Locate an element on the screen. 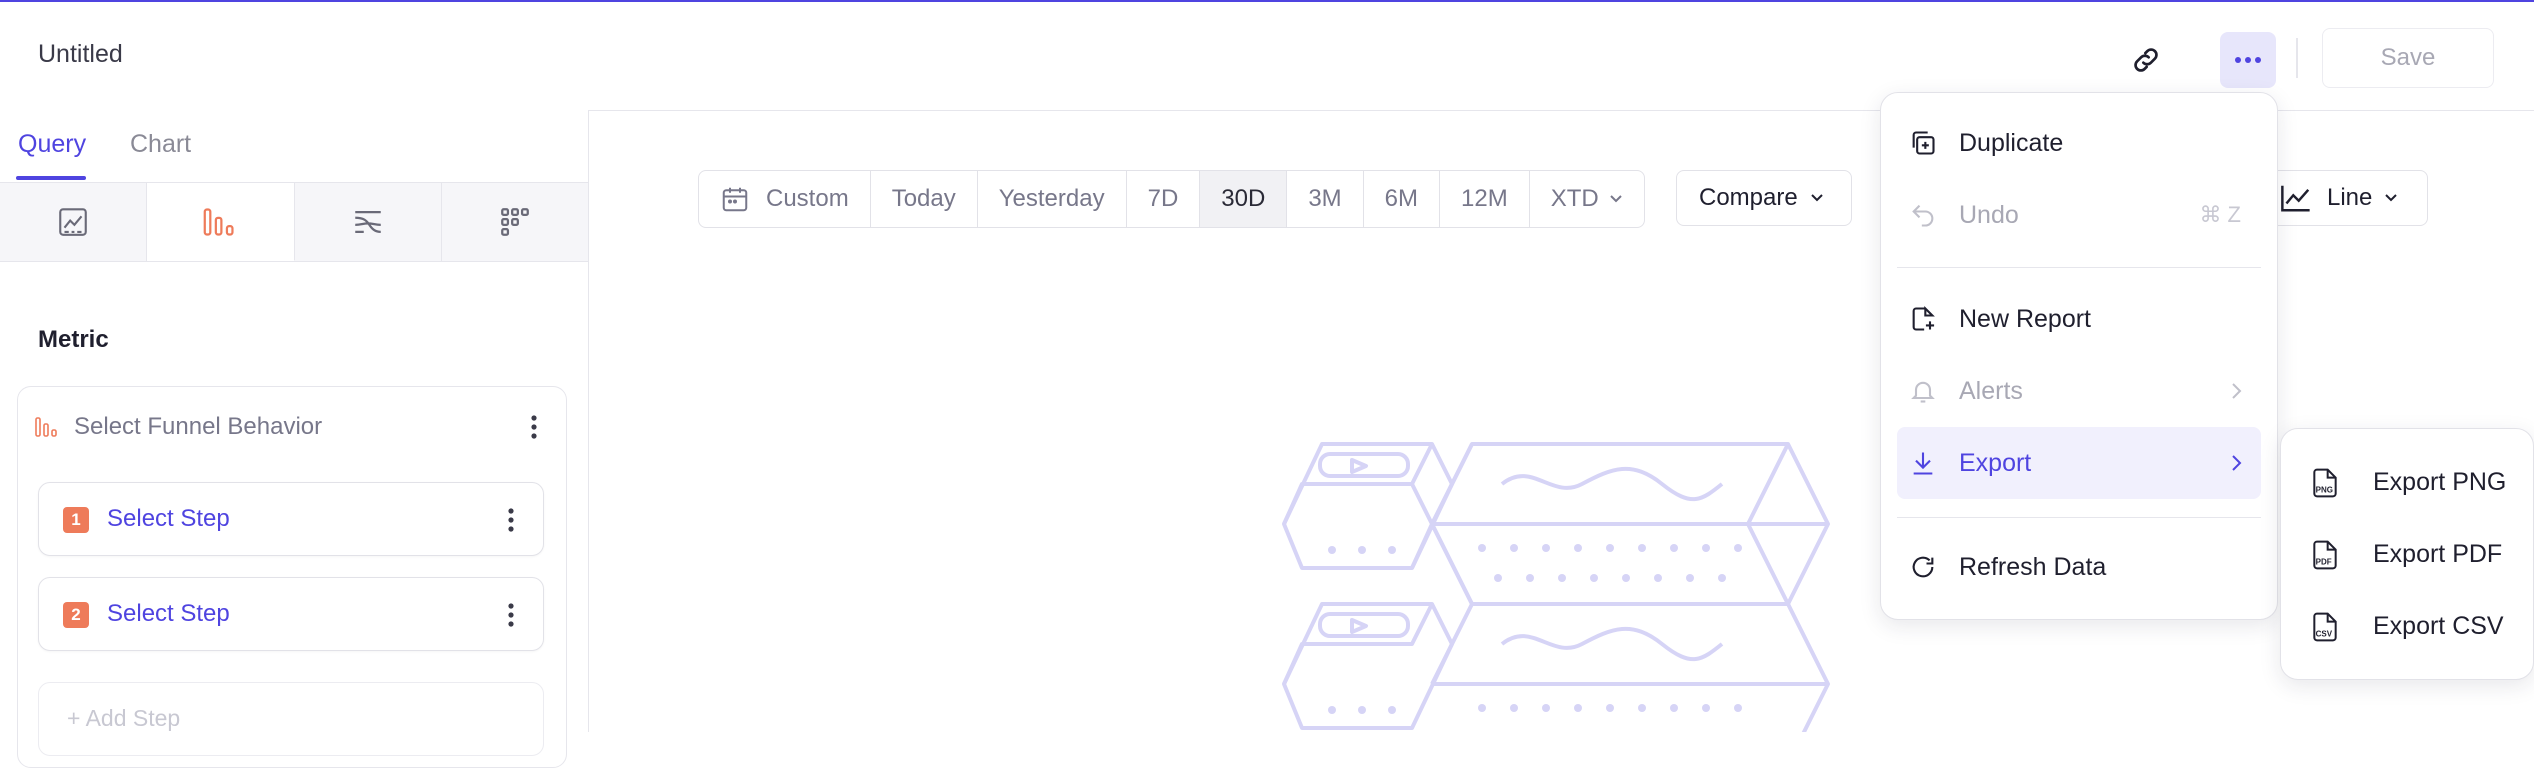 This screenshot has width=2534, height=768. save-button: Save is located at coordinates (2408, 58).